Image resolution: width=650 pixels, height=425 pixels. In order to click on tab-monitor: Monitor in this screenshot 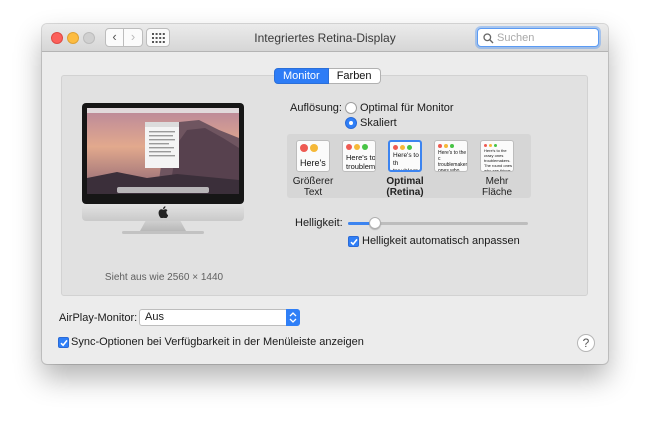, I will do `click(301, 76)`.